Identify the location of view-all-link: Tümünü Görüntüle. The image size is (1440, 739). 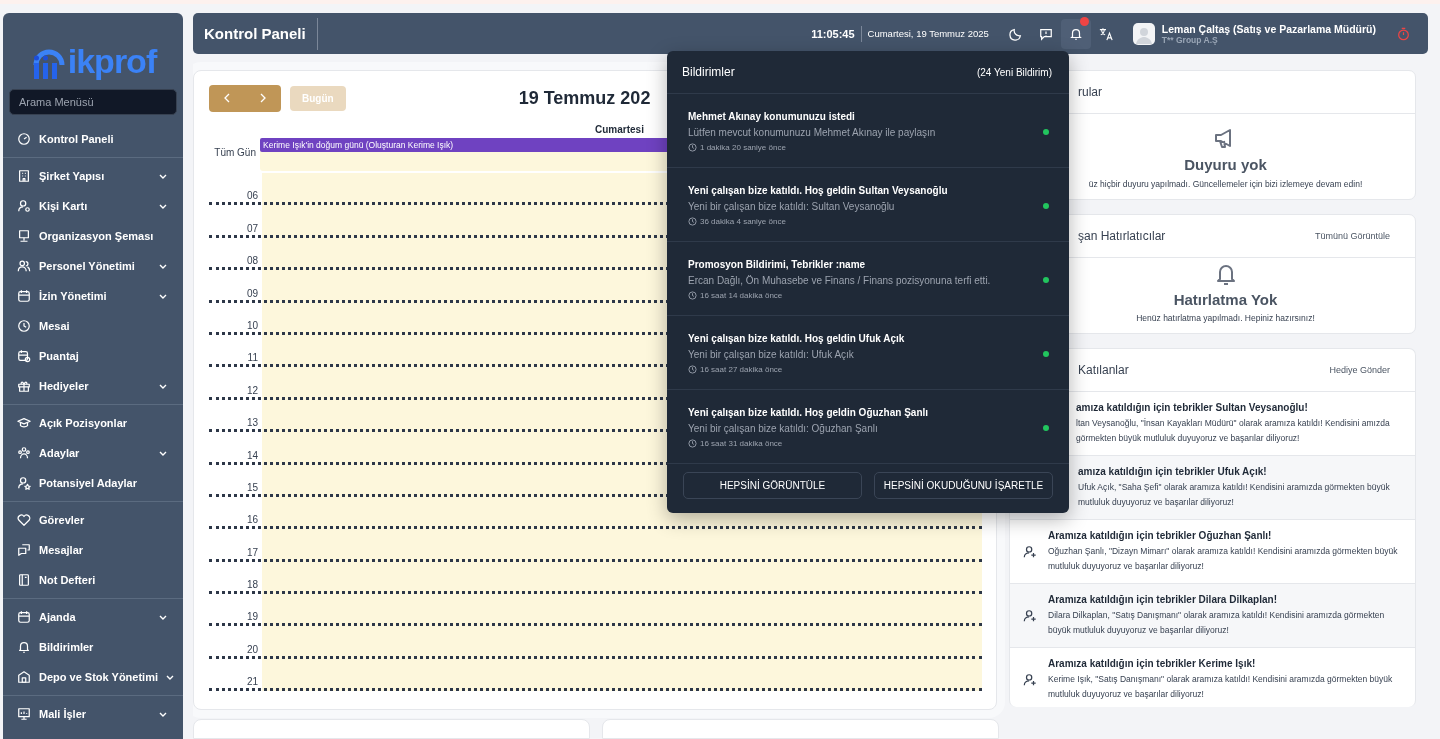
(1352, 236).